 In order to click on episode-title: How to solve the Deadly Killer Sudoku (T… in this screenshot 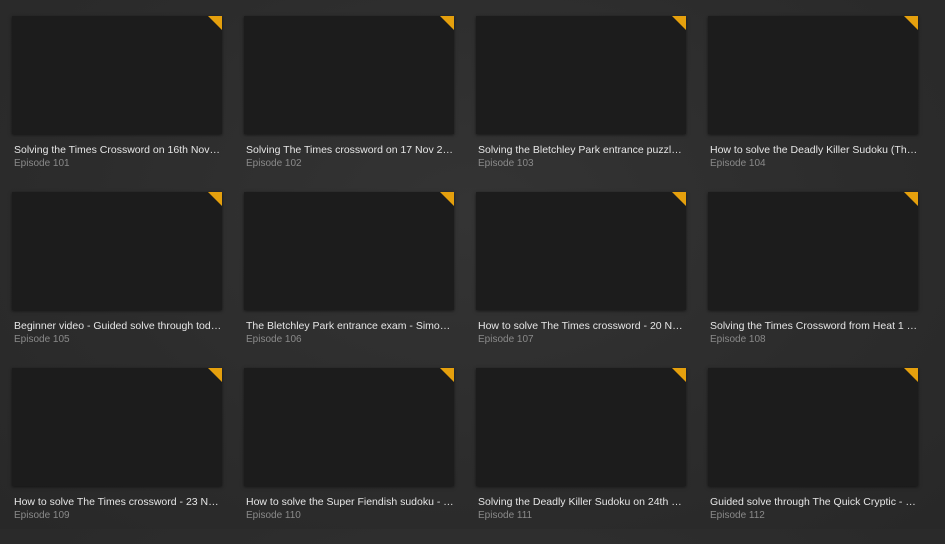, I will do `click(813, 150)`.